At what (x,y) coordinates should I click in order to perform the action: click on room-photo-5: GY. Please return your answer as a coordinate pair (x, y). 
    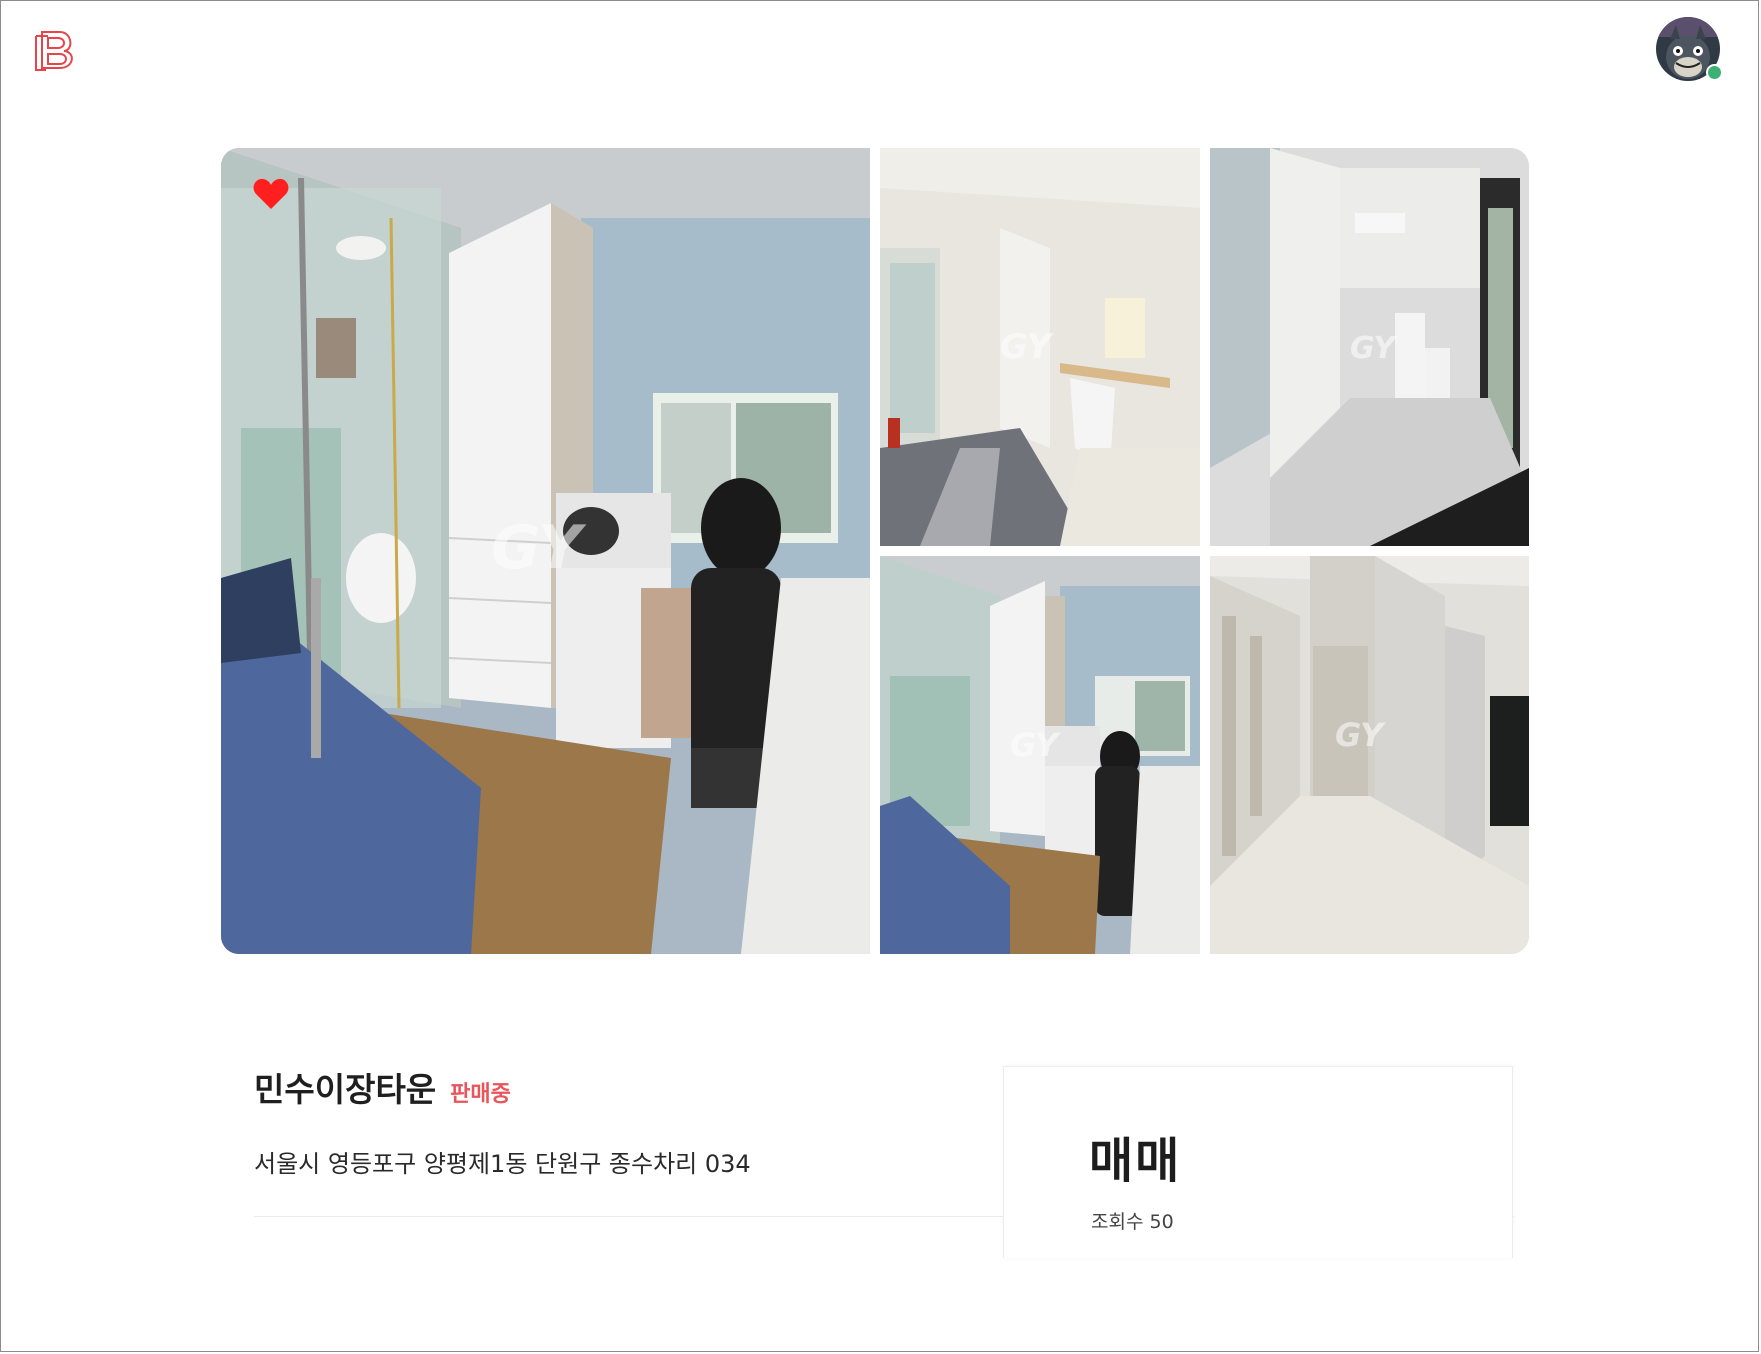
    Looking at the image, I should click on (1369, 755).